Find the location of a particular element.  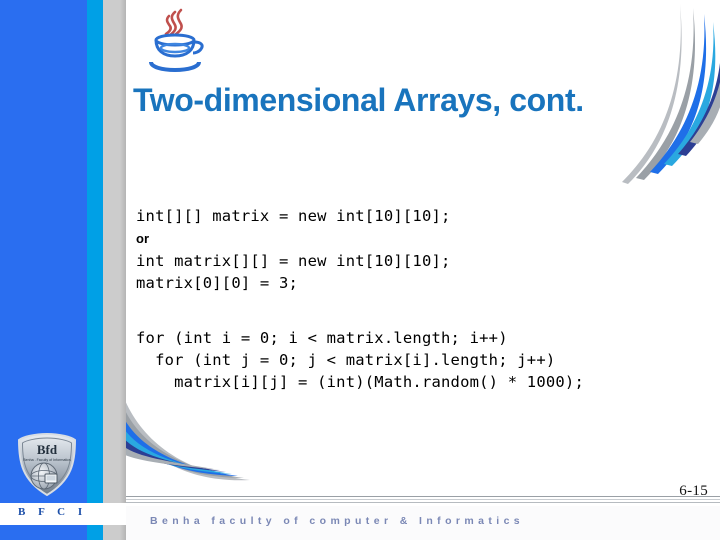

sidebar-band-cyan is located at coordinates (95, 270).